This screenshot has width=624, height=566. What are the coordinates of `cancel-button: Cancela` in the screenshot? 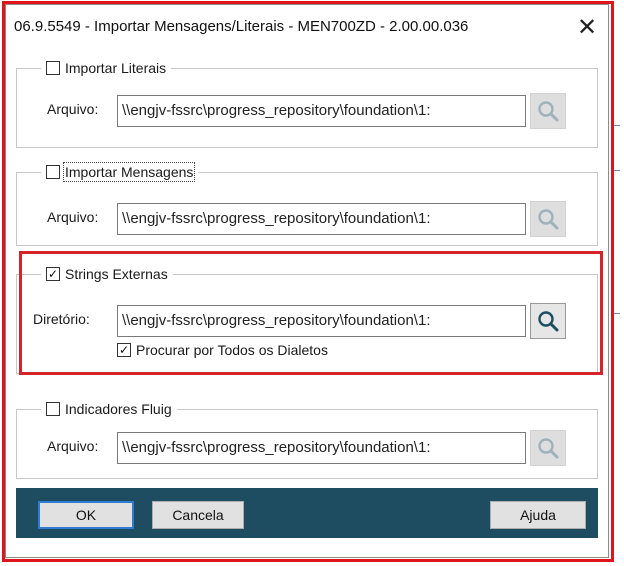 It's located at (198, 515).